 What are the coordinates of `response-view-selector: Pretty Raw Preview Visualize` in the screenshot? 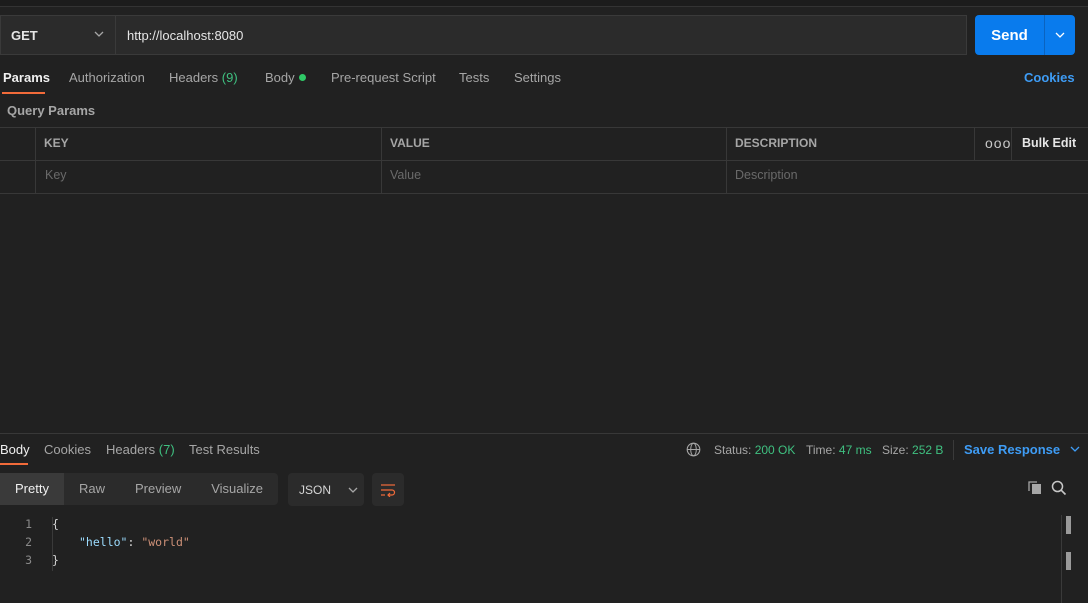 It's located at (139, 489).